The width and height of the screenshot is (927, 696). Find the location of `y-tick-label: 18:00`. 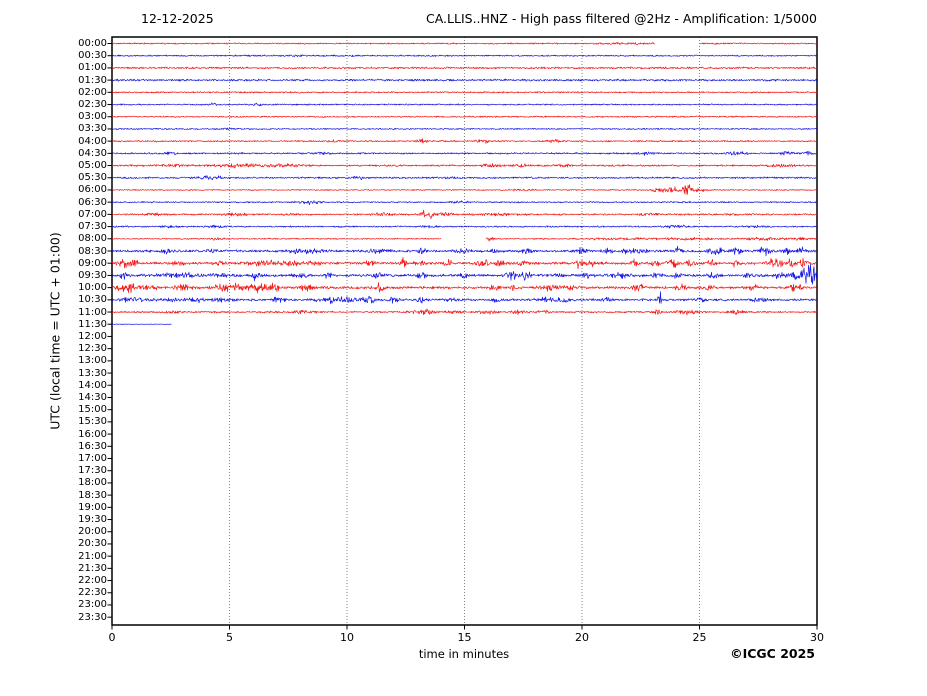

y-tick-label: 18:00 is located at coordinates (92, 483).